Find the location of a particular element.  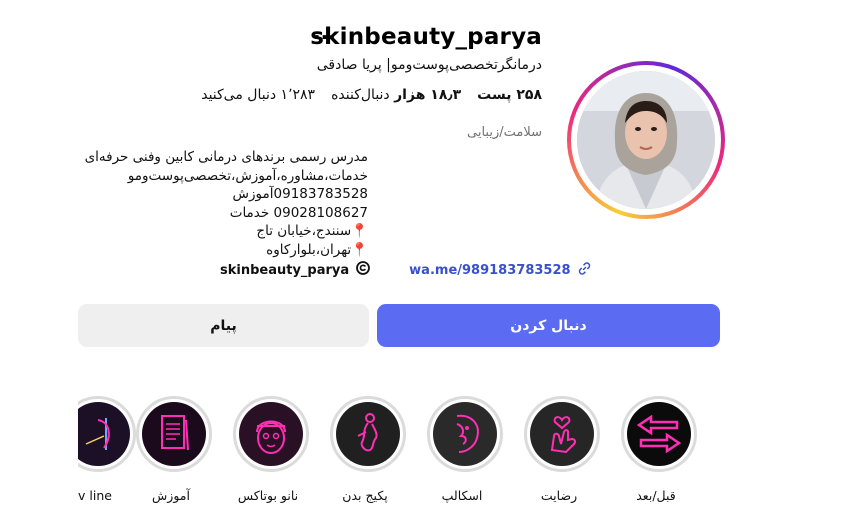

highlight-education is located at coordinates (174, 434).